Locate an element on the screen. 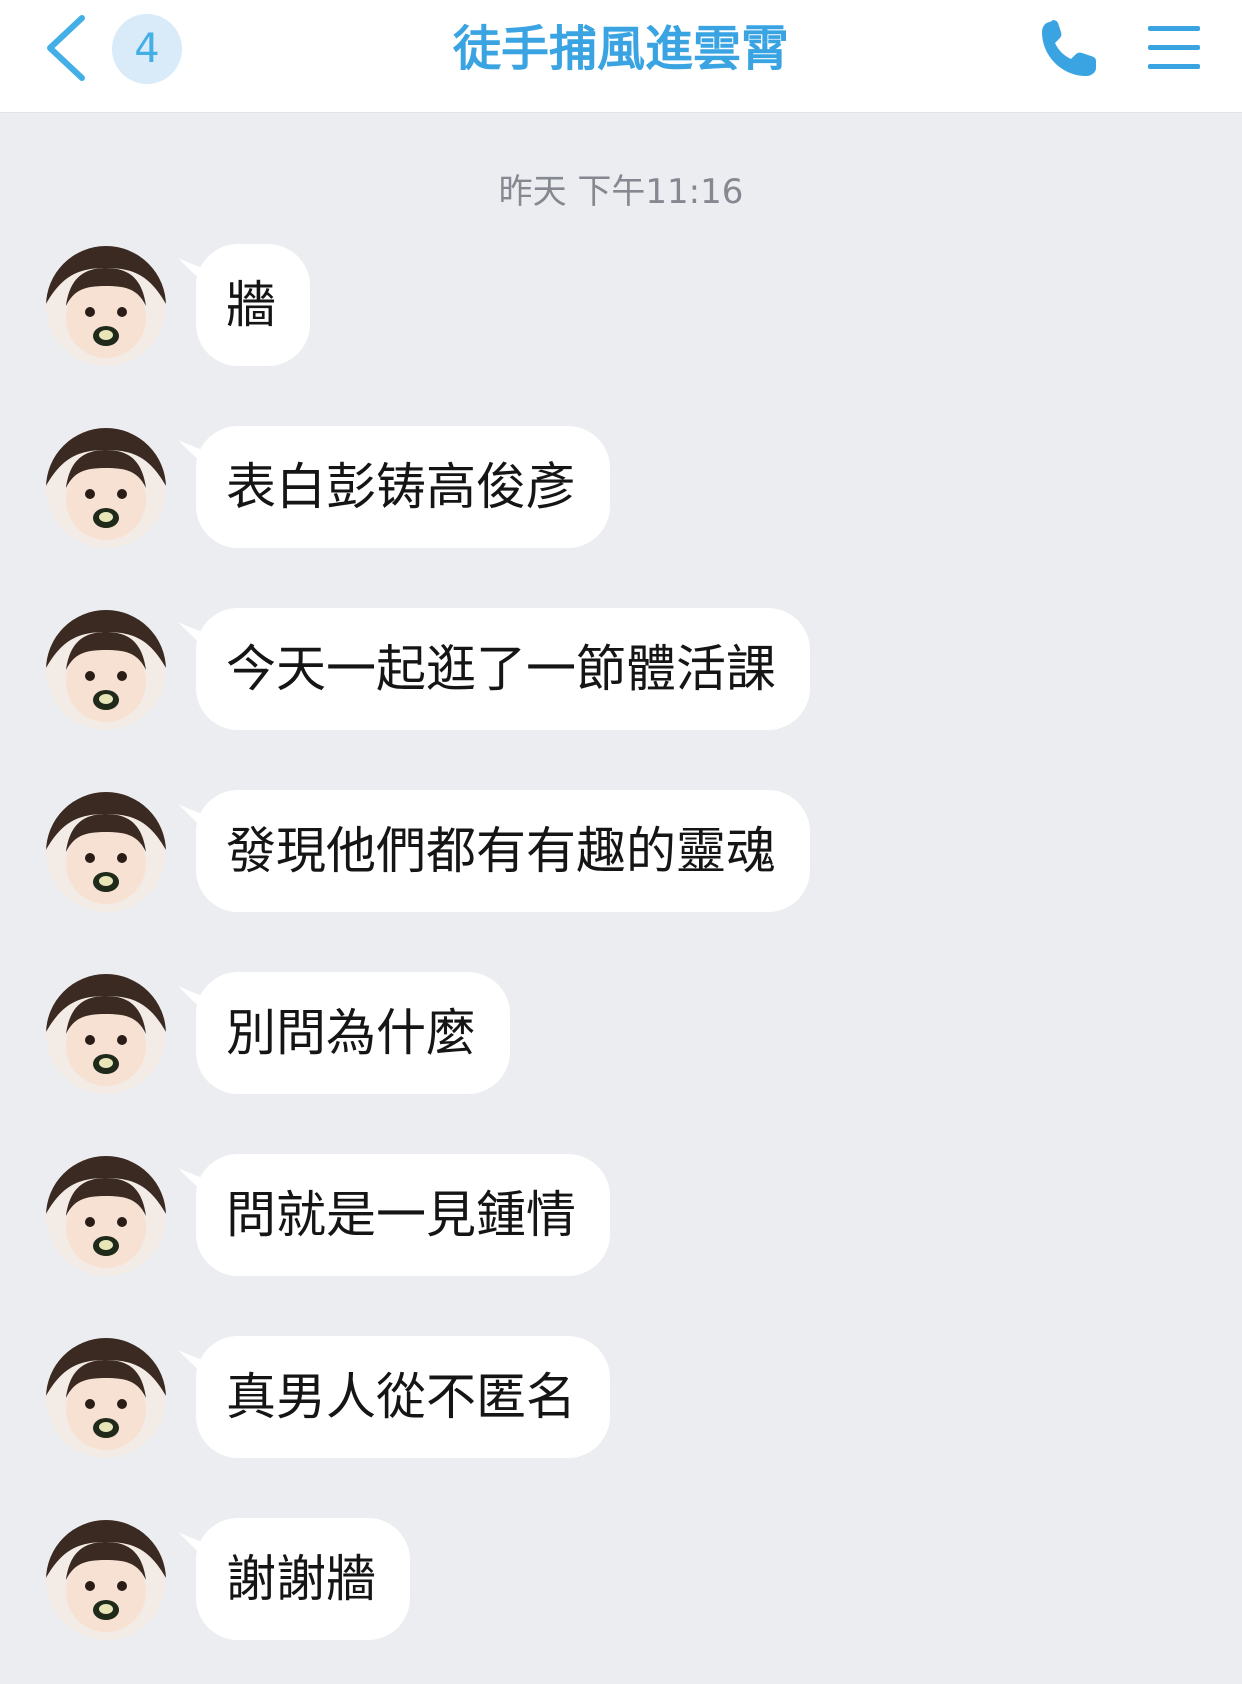  message-row: 牆 is located at coordinates (621, 309).